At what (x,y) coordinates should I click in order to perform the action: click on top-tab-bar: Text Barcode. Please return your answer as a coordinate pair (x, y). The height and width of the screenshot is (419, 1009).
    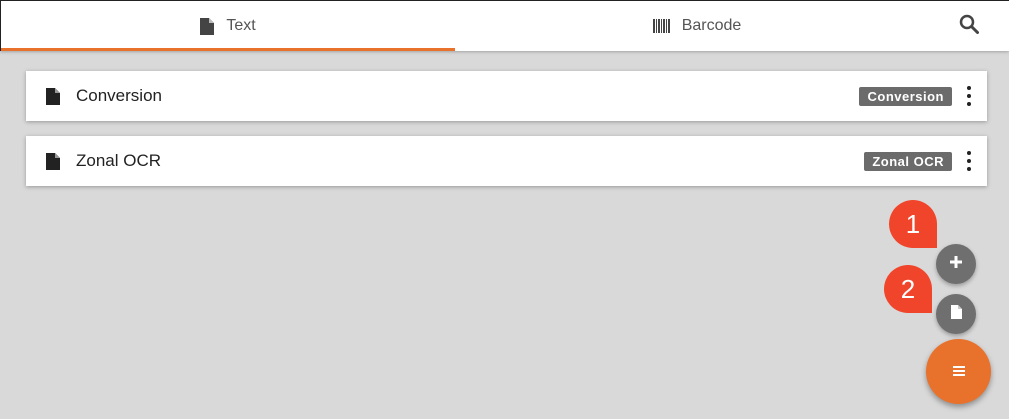
    Looking at the image, I should click on (504, 25).